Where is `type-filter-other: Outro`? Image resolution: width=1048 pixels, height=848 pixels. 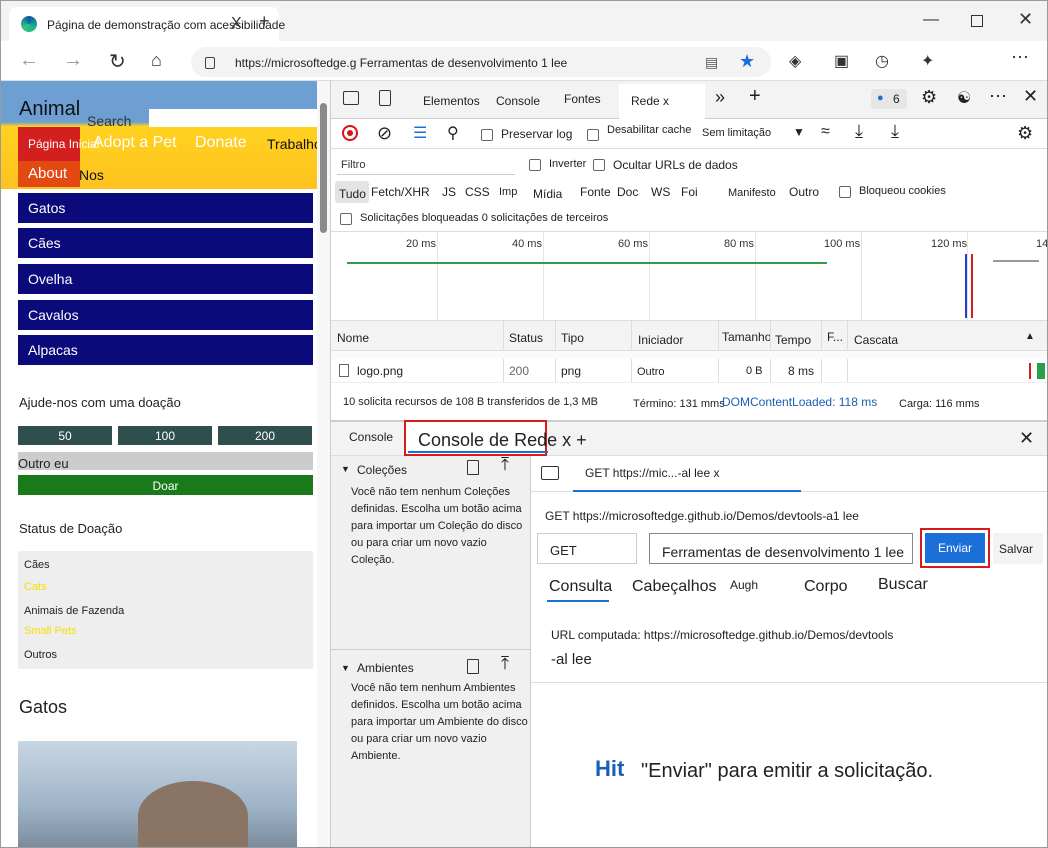
type-filter-other: Outro is located at coordinates (804, 192).